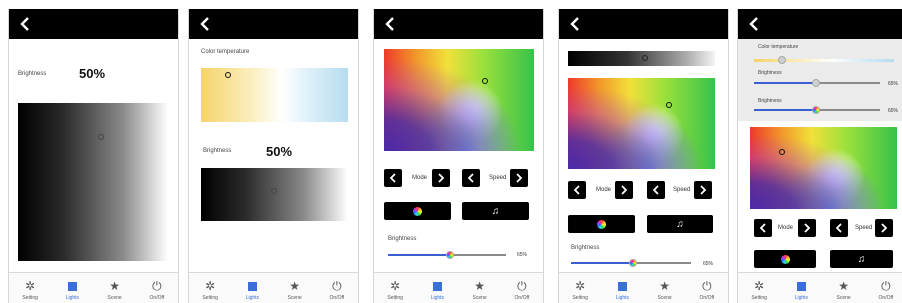 This screenshot has width=902, height=303. What do you see at coordinates (522, 298) in the screenshot?
I see `tab-label: On/Off` at bounding box center [522, 298].